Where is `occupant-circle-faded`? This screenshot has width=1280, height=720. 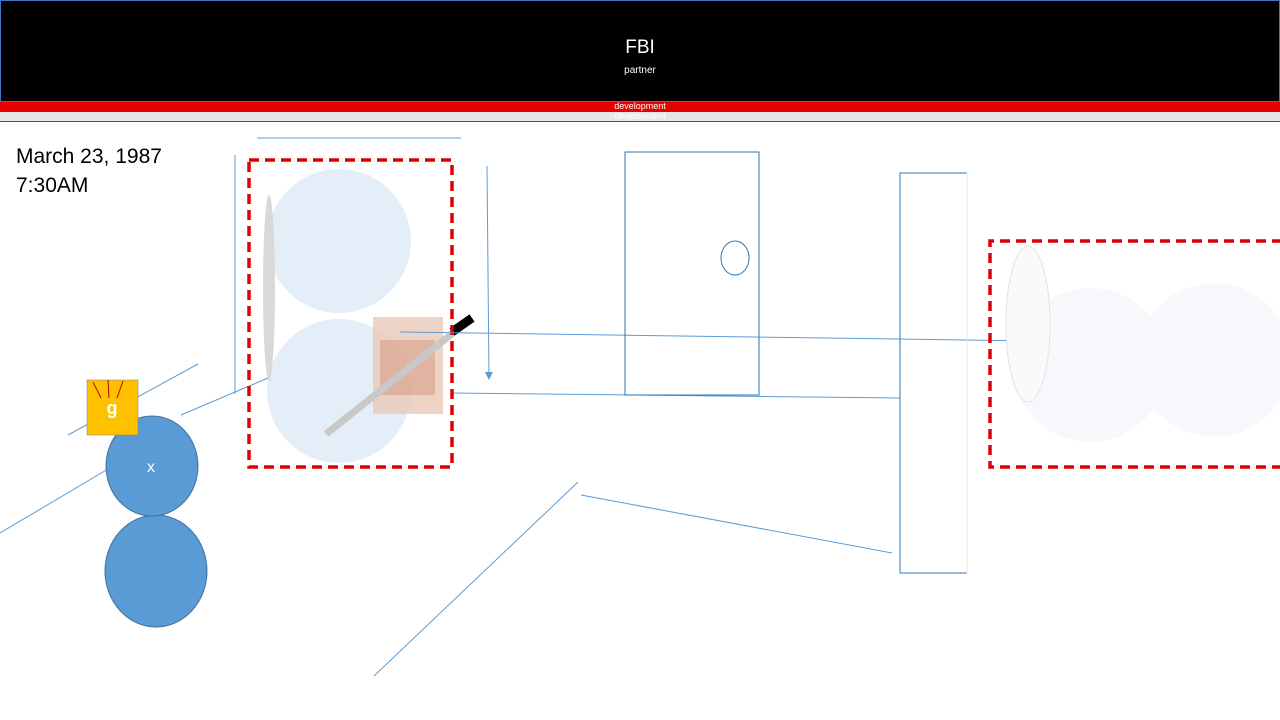
occupant-circle-faded is located at coordinates (1208, 360).